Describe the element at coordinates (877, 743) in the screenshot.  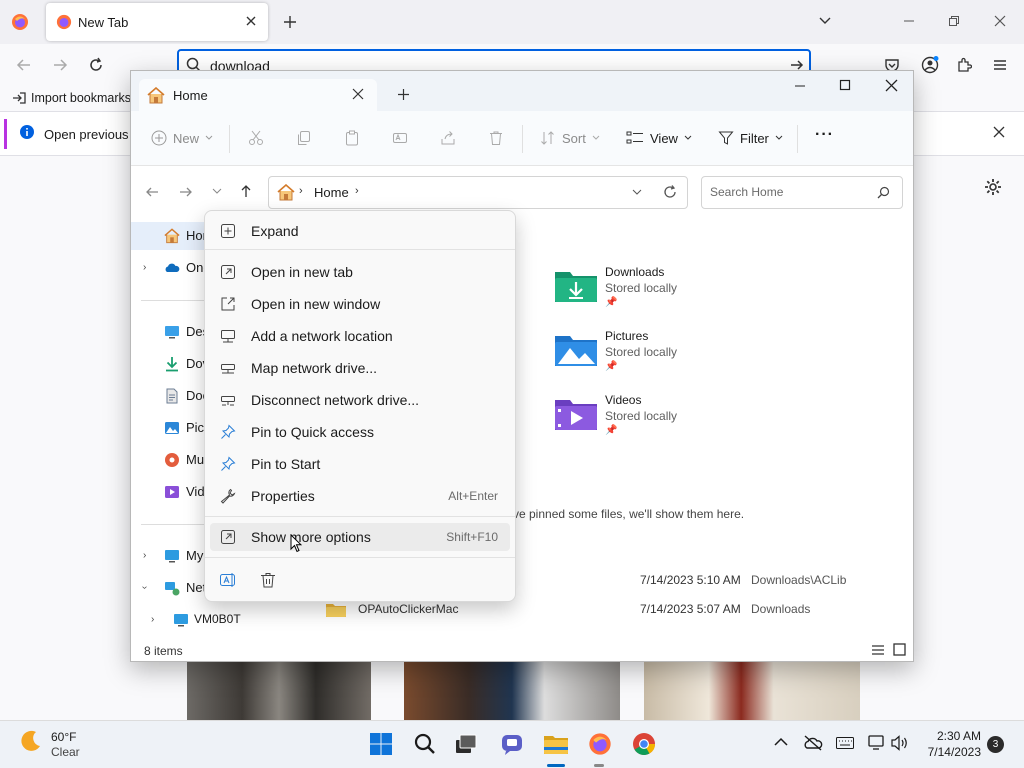
I see `network-display-icon` at that location.